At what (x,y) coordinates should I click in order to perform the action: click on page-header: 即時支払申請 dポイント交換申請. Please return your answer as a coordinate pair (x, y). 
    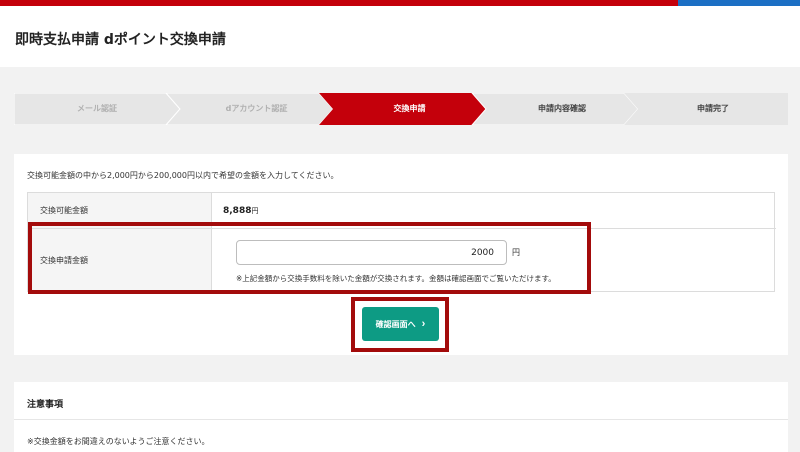
    Looking at the image, I should click on (400, 36).